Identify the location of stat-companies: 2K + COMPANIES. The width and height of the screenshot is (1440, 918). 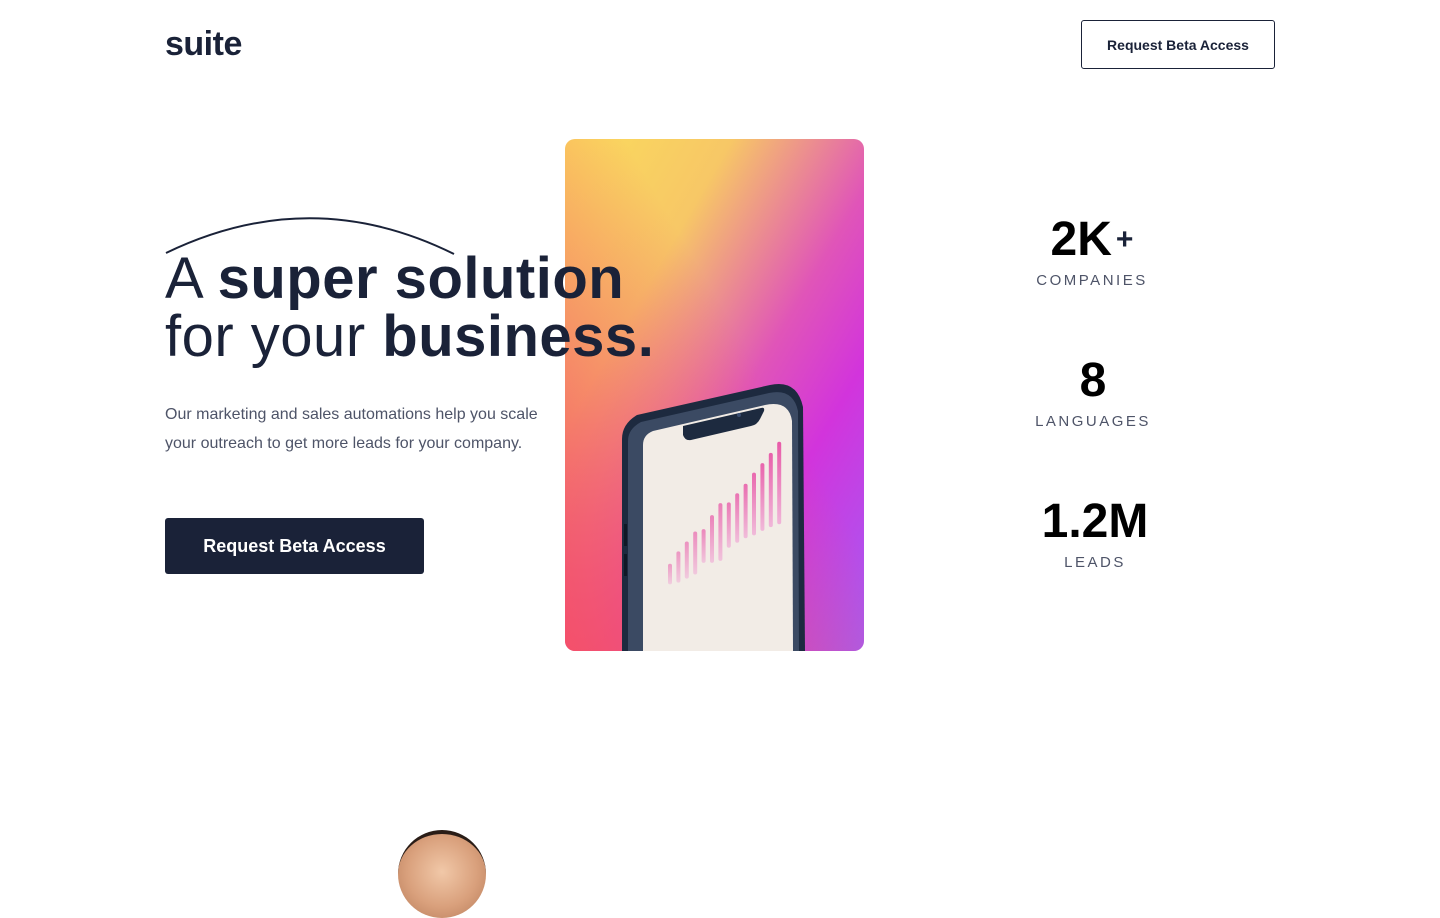
(1092, 251).